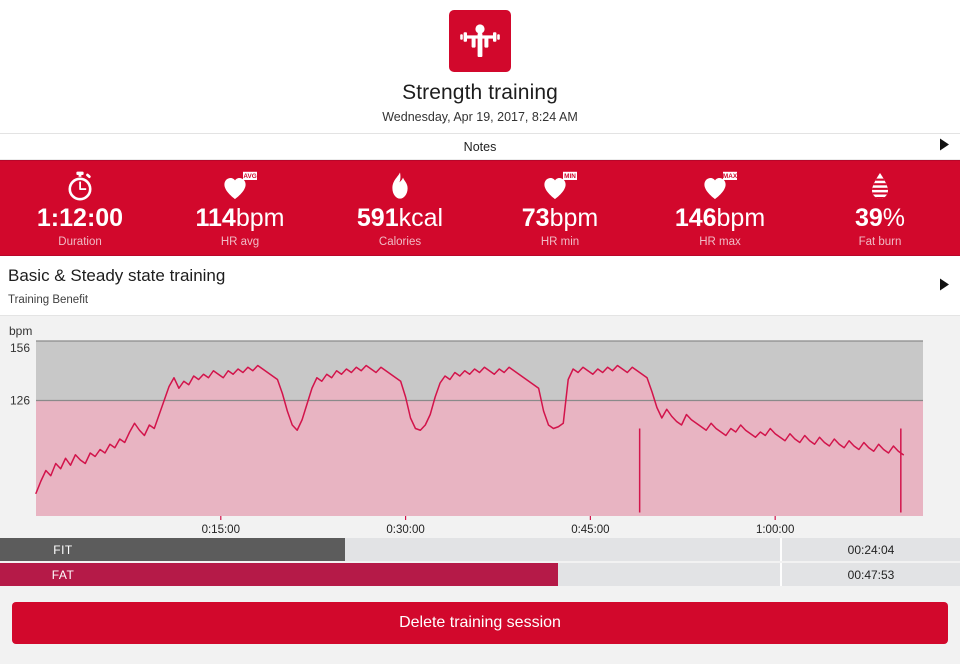 This screenshot has height=664, width=960. Describe the element at coordinates (480, 92) in the screenshot. I see `page-title: Strength training` at that location.